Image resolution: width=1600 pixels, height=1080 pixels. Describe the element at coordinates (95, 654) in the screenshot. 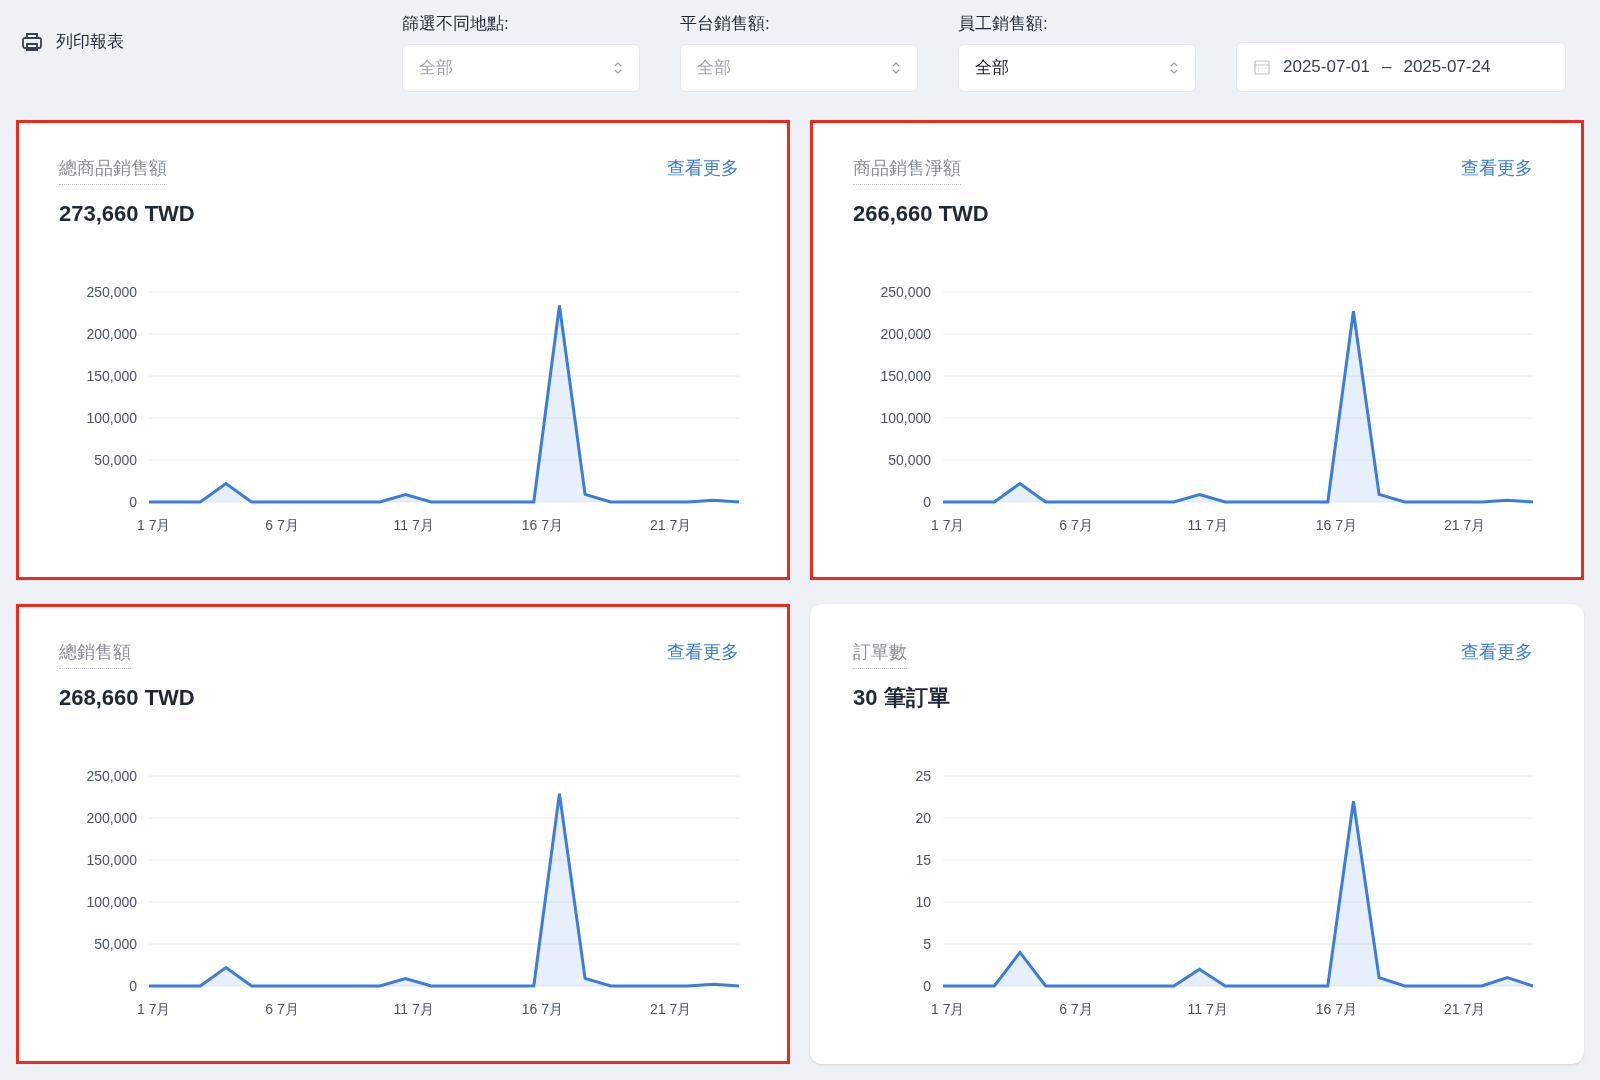

I see `card-title: 總銷售額` at that location.